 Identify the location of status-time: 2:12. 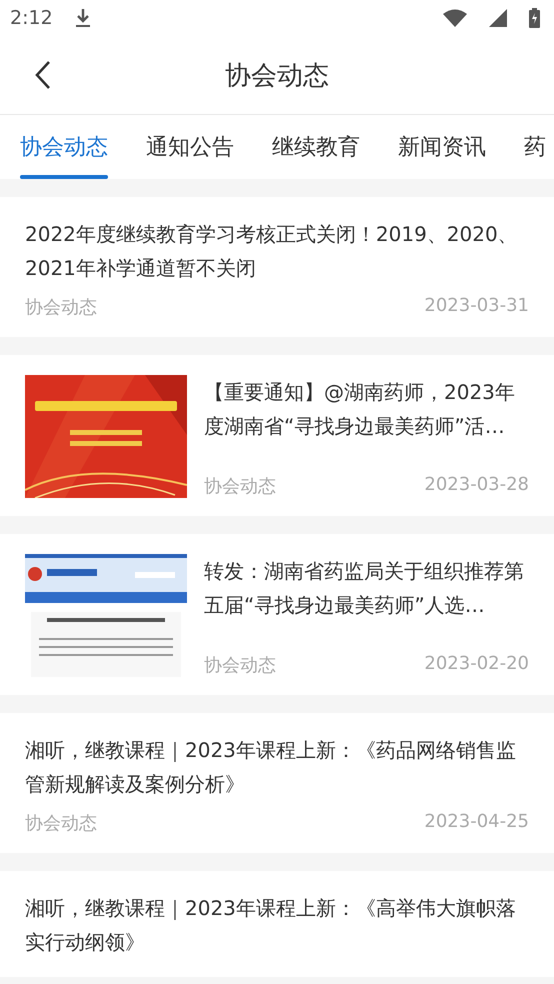
(31, 18).